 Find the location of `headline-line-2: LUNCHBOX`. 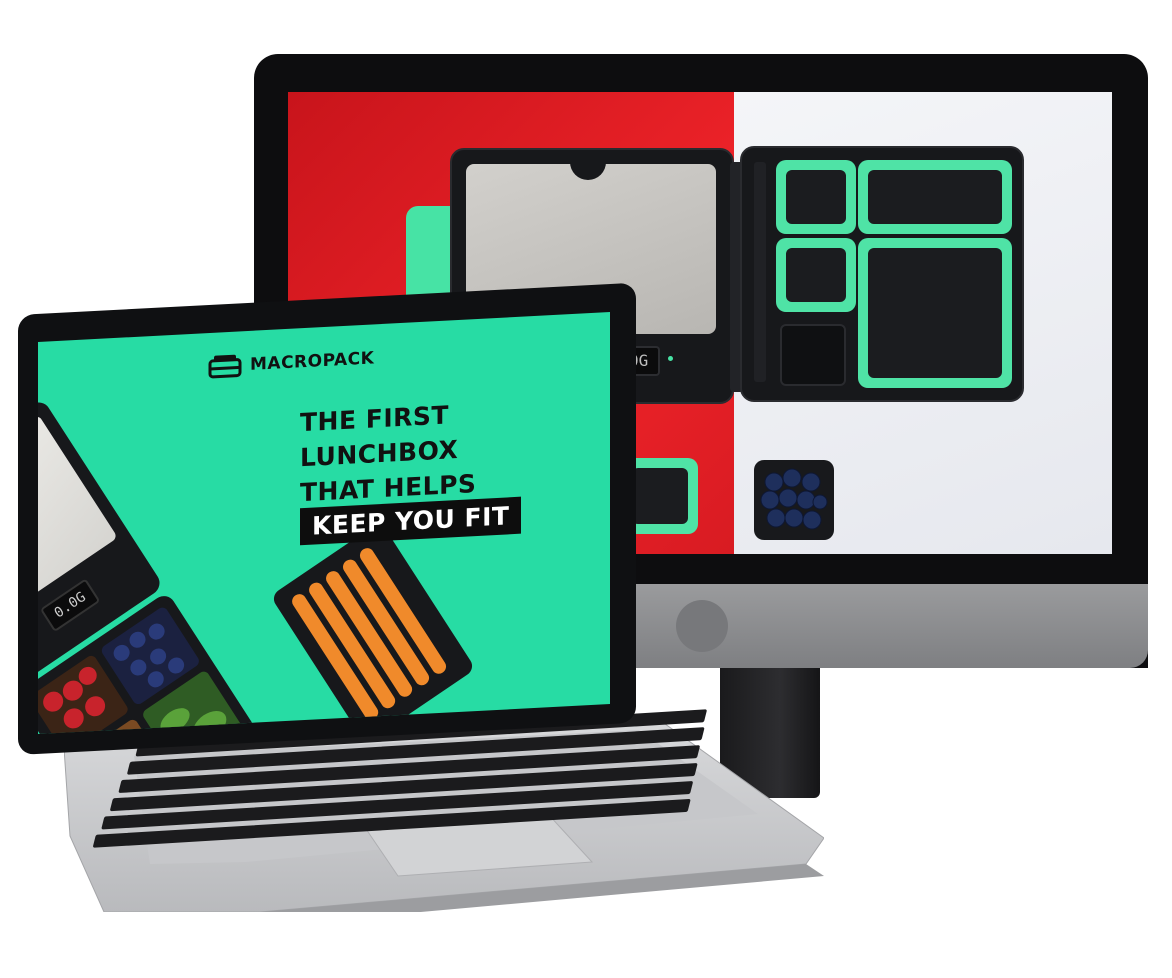

headline-line-2: LUNCHBOX is located at coordinates (379, 453).